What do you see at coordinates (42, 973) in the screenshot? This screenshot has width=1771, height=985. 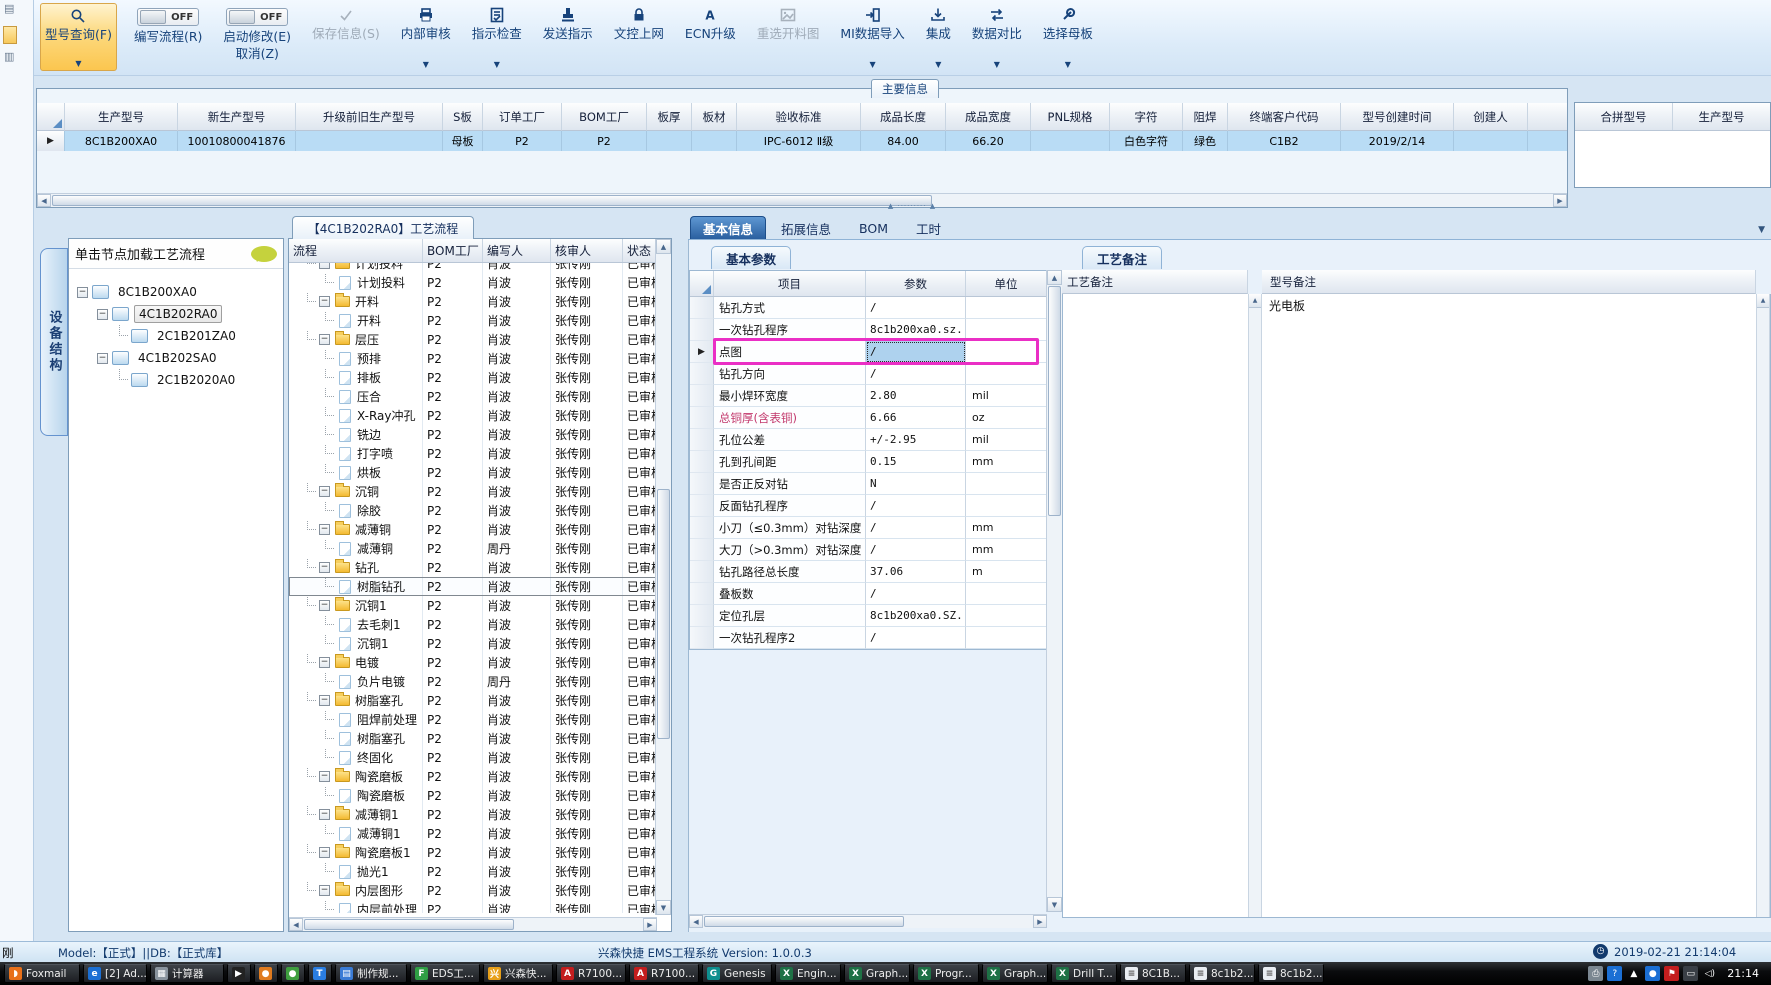 I see `taskbar-item-Foxmail: ◗ Foxmail` at bounding box center [42, 973].